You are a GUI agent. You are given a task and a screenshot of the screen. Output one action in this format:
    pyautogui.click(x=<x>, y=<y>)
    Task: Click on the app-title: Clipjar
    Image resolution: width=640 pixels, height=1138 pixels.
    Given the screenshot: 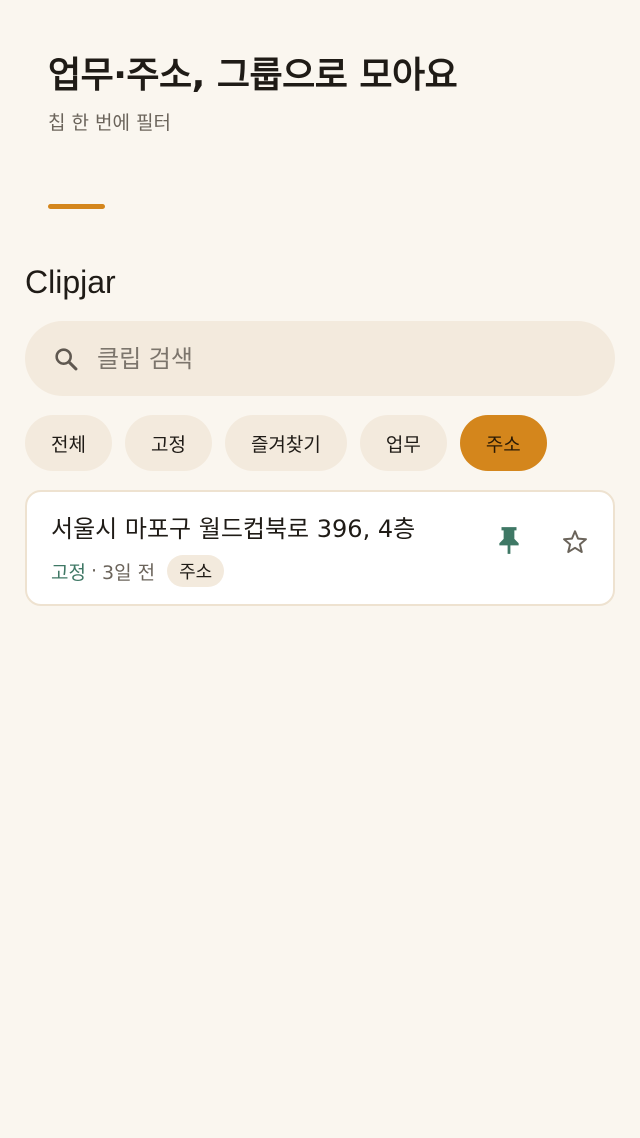 What is the action you would take?
    pyautogui.click(x=70, y=282)
    